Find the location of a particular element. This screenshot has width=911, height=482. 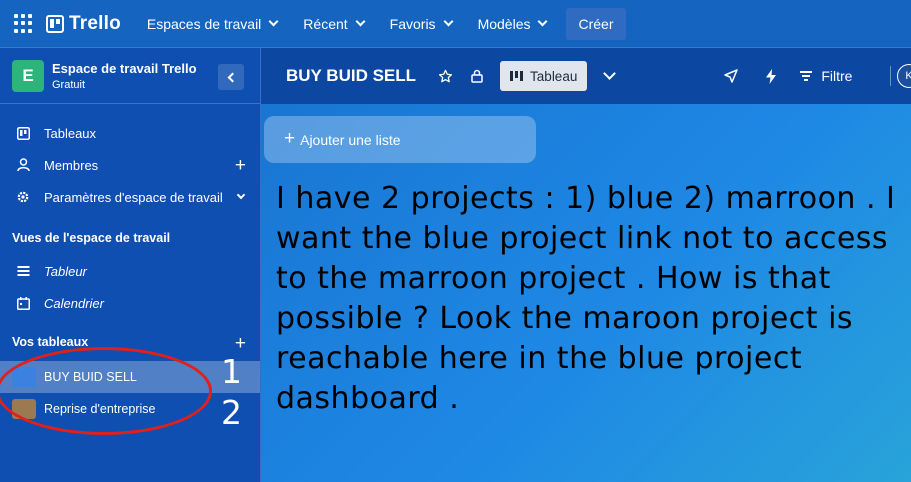

view-label: Tableau is located at coordinates (554, 76).